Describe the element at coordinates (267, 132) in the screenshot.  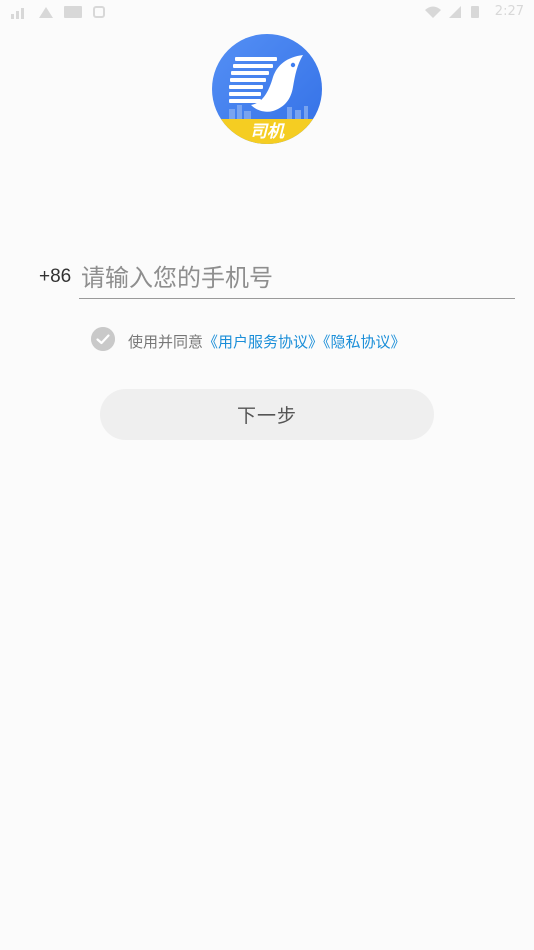
I see `logo-badge-text: 司机` at that location.